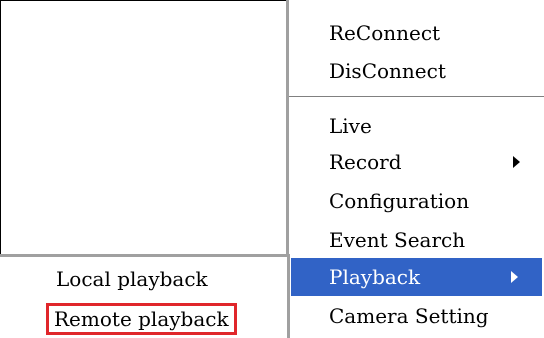  Describe the element at coordinates (409, 316) in the screenshot. I see `menu-item-label: Camera Setting` at that location.